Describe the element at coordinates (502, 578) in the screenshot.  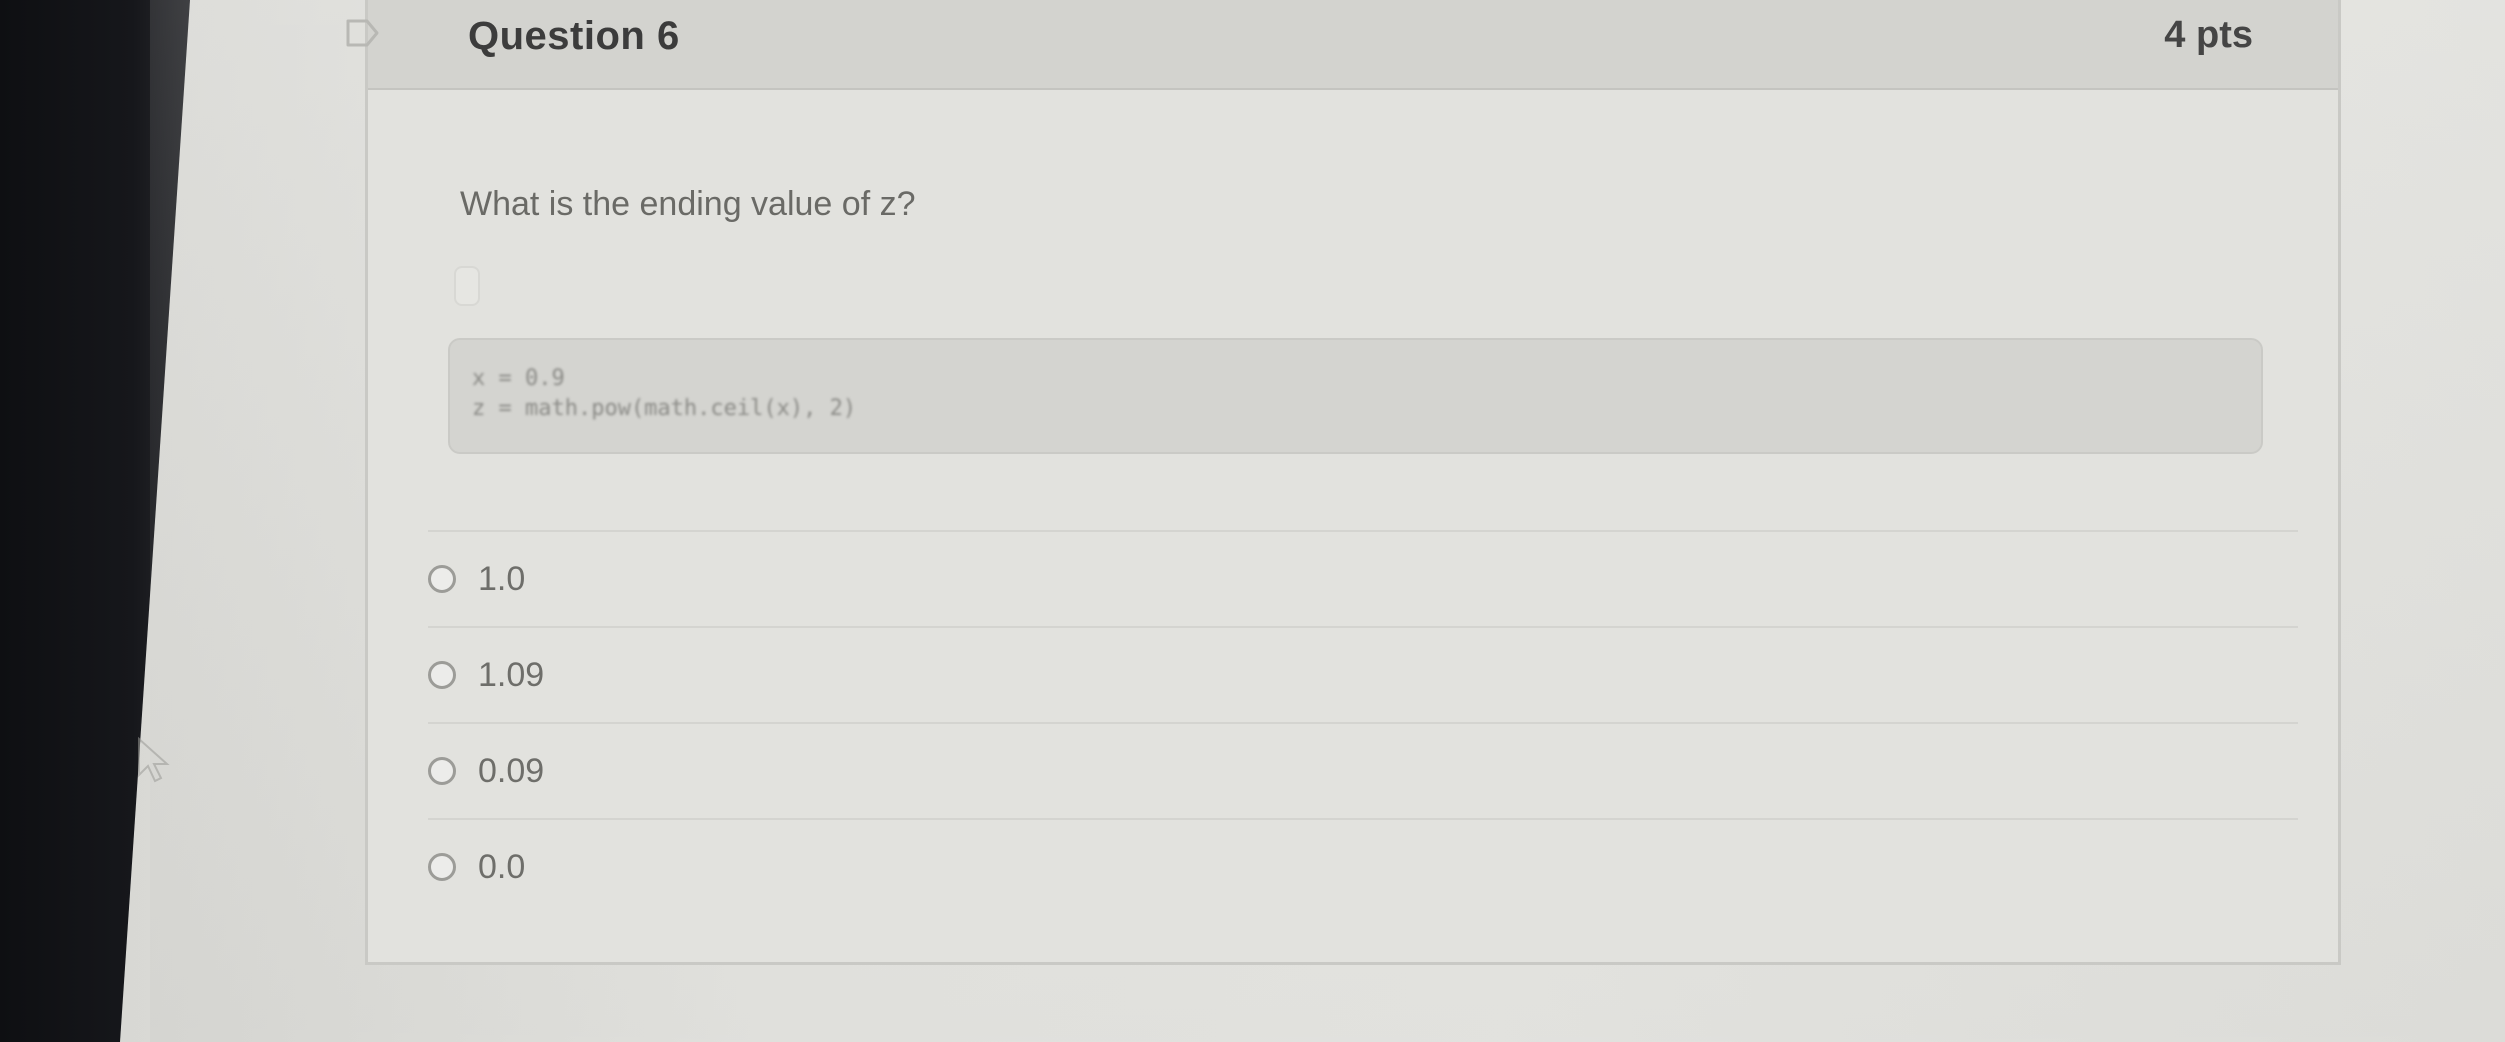
I see `answer-label: 1.0` at that location.